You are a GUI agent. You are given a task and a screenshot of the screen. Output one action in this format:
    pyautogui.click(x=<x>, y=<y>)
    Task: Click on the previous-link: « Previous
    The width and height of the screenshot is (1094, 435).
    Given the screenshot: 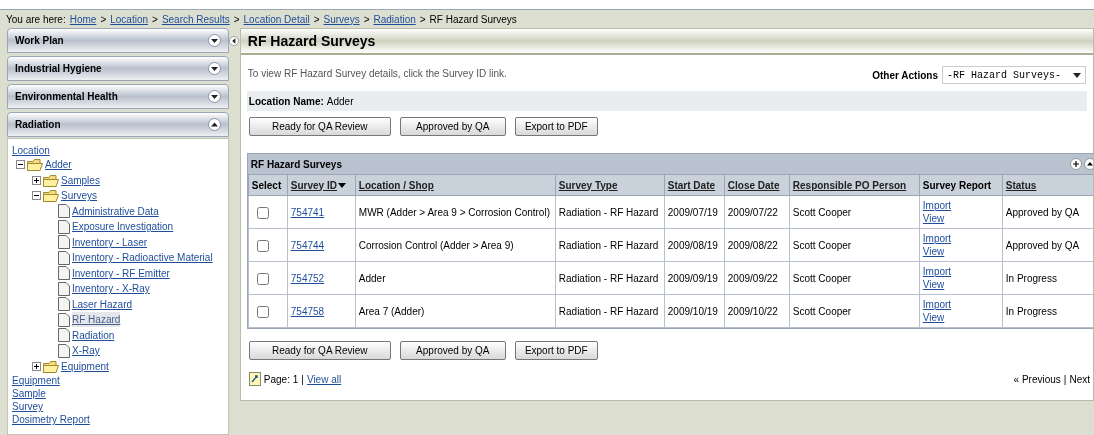 What is the action you would take?
    pyautogui.click(x=1037, y=379)
    